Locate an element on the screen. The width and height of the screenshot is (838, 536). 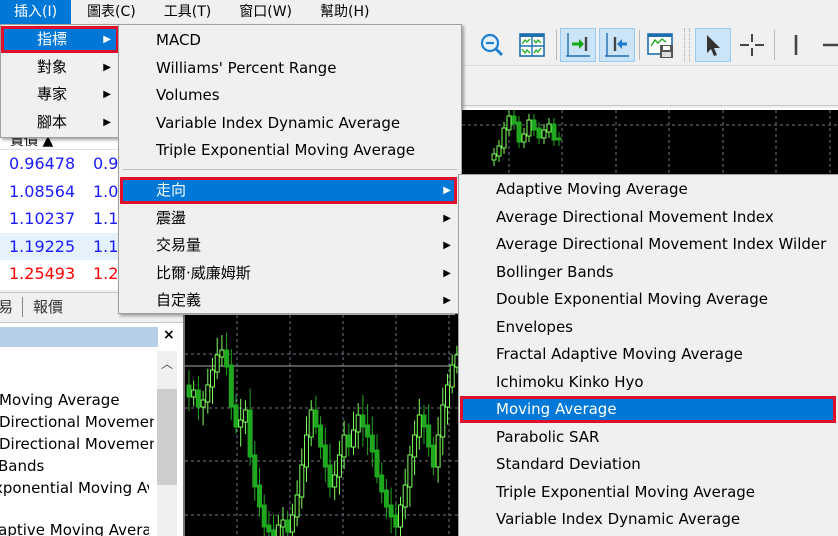
cursor-icon is located at coordinates (713, 45).